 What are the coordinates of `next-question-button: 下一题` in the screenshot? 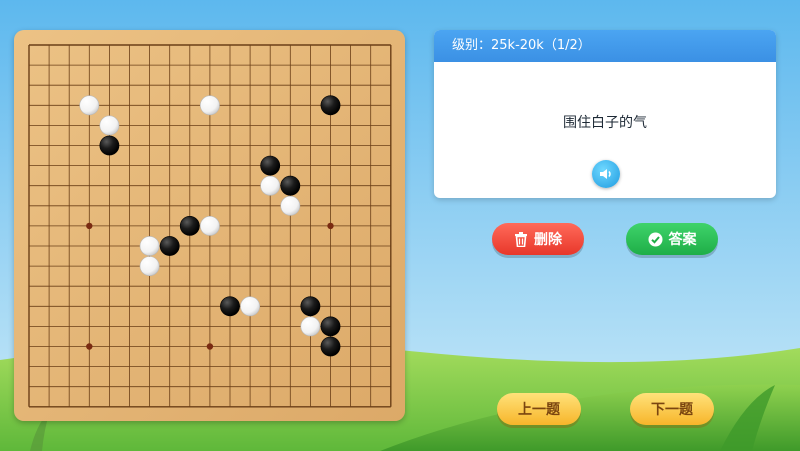 It's located at (672, 409).